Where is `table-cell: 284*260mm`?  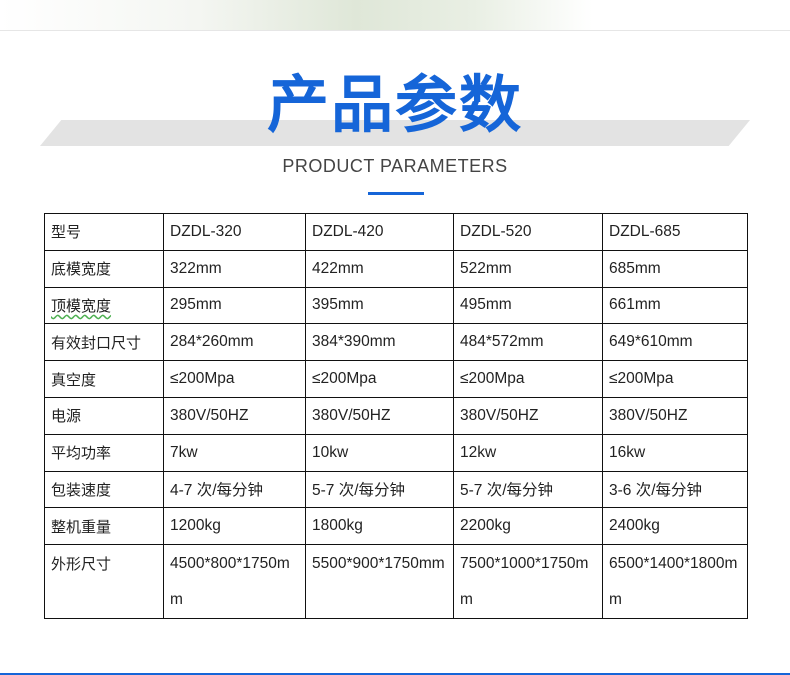
table-cell: 284*260mm is located at coordinates (234, 342).